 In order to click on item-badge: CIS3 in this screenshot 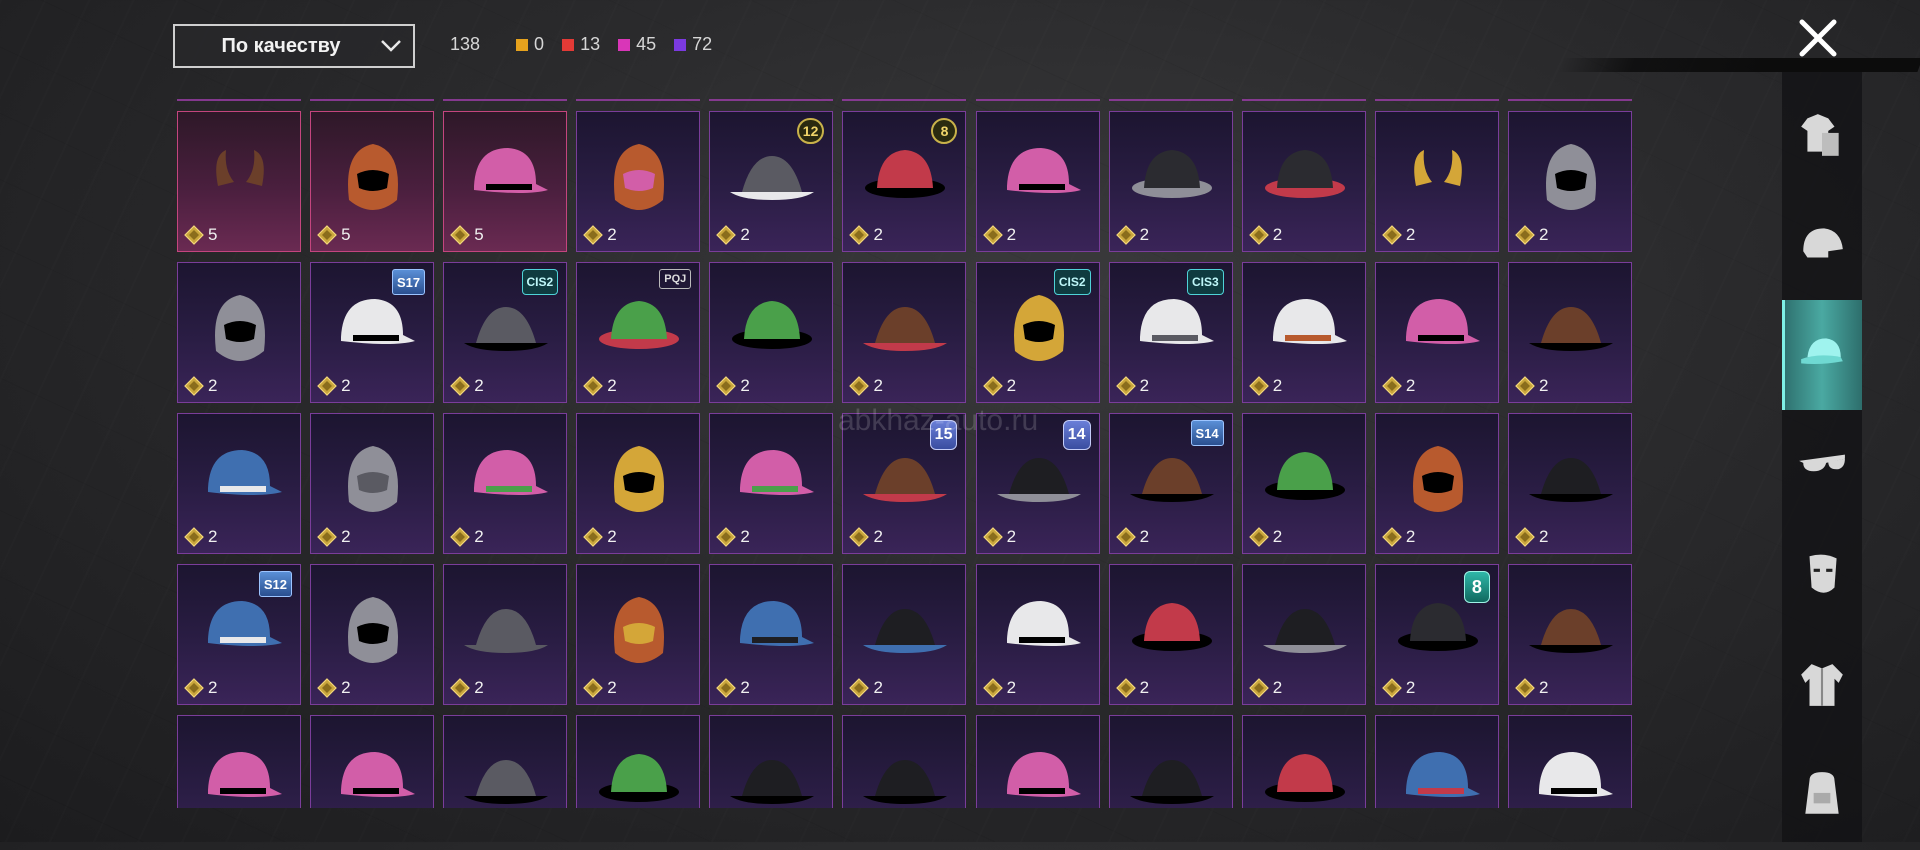, I will do `click(1205, 282)`.